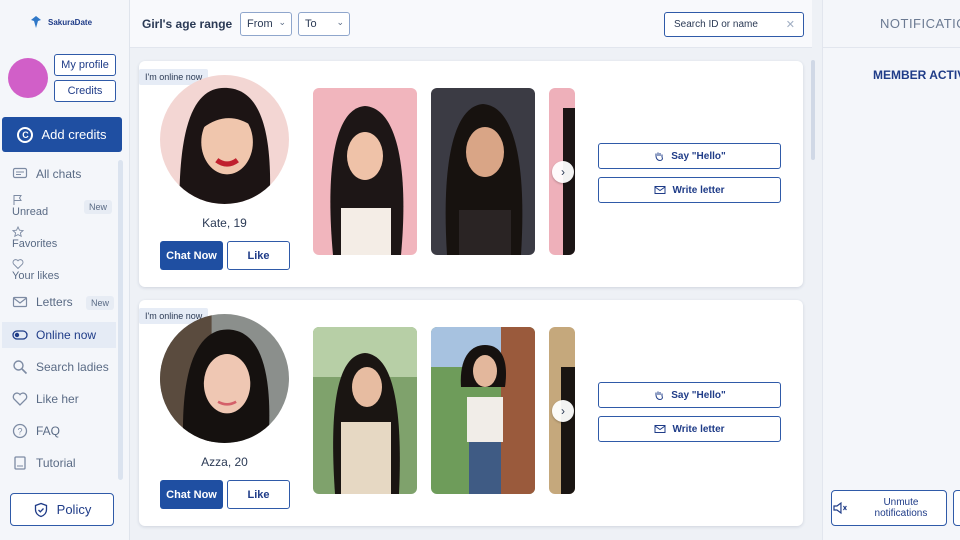 The height and width of the screenshot is (540, 960). Describe the element at coordinates (70, 22) in the screenshot. I see `logo-text: SakuraDate` at that location.